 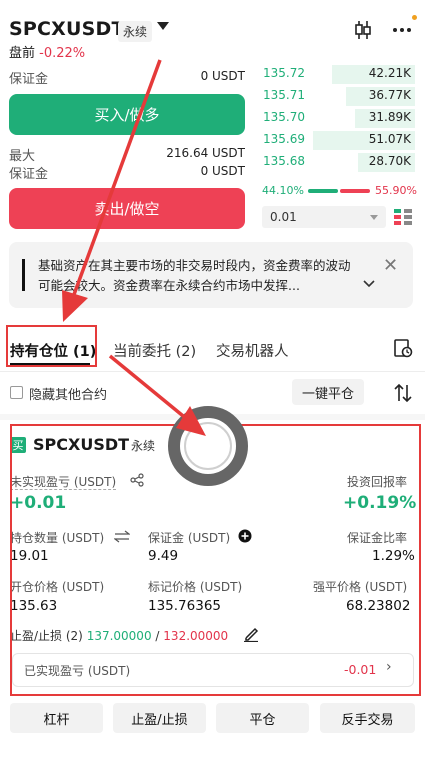 What do you see at coordinates (389, 139) in the screenshot?
I see `orderbook-bid-size: 51.07K` at bounding box center [389, 139].